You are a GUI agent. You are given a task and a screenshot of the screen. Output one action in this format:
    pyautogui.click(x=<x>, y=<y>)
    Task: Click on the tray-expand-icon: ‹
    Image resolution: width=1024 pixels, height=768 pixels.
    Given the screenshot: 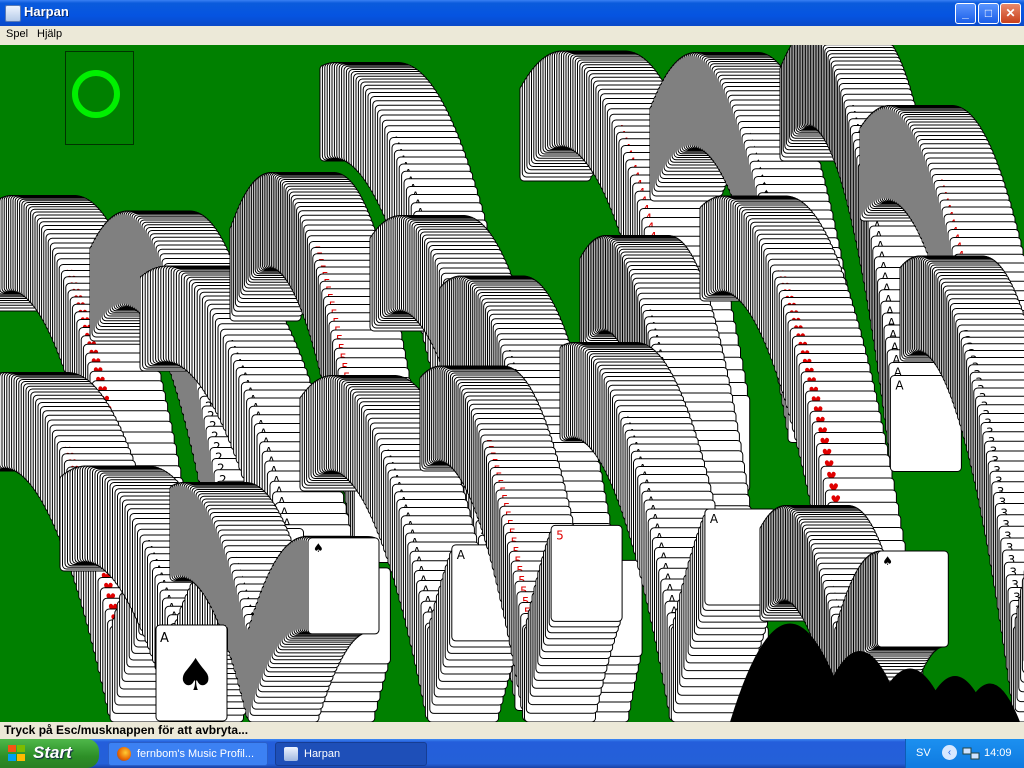 What is the action you would take?
    pyautogui.click(x=949, y=752)
    